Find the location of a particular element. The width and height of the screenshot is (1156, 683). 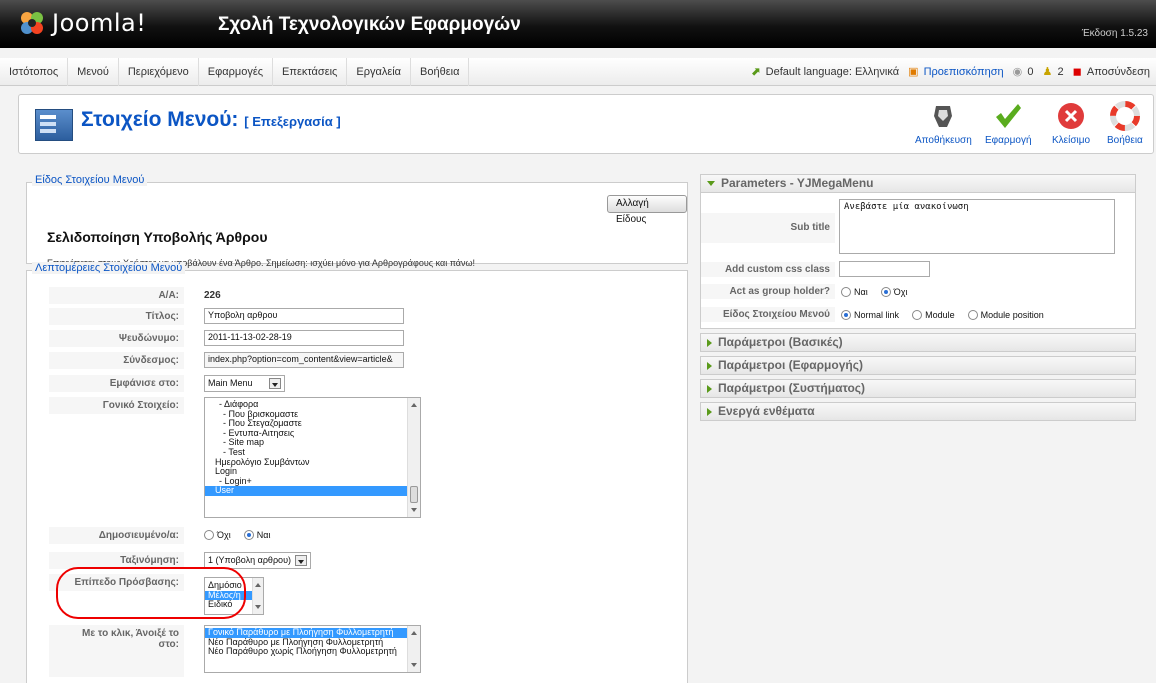

params-component-title: Παράμετροι (Εφαρμογής) is located at coordinates (790, 365).